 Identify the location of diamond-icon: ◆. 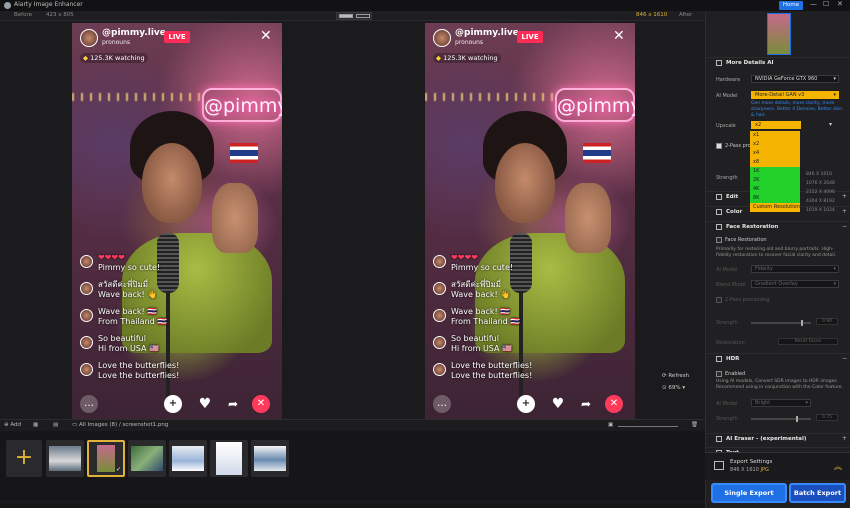
(85, 58).